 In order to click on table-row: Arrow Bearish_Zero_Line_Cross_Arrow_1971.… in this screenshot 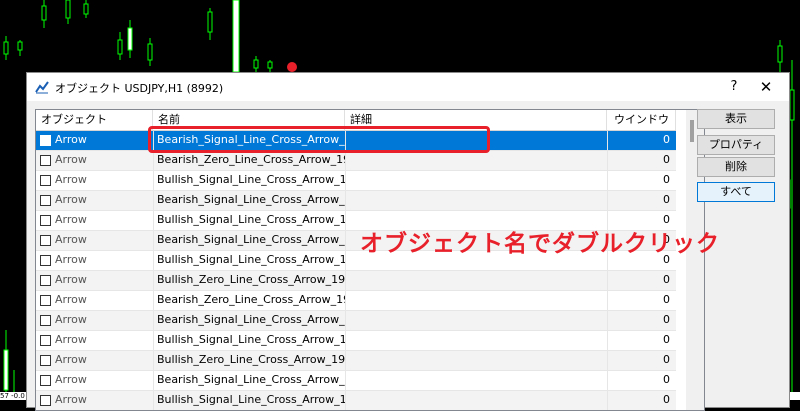, I will do `click(356, 161)`.